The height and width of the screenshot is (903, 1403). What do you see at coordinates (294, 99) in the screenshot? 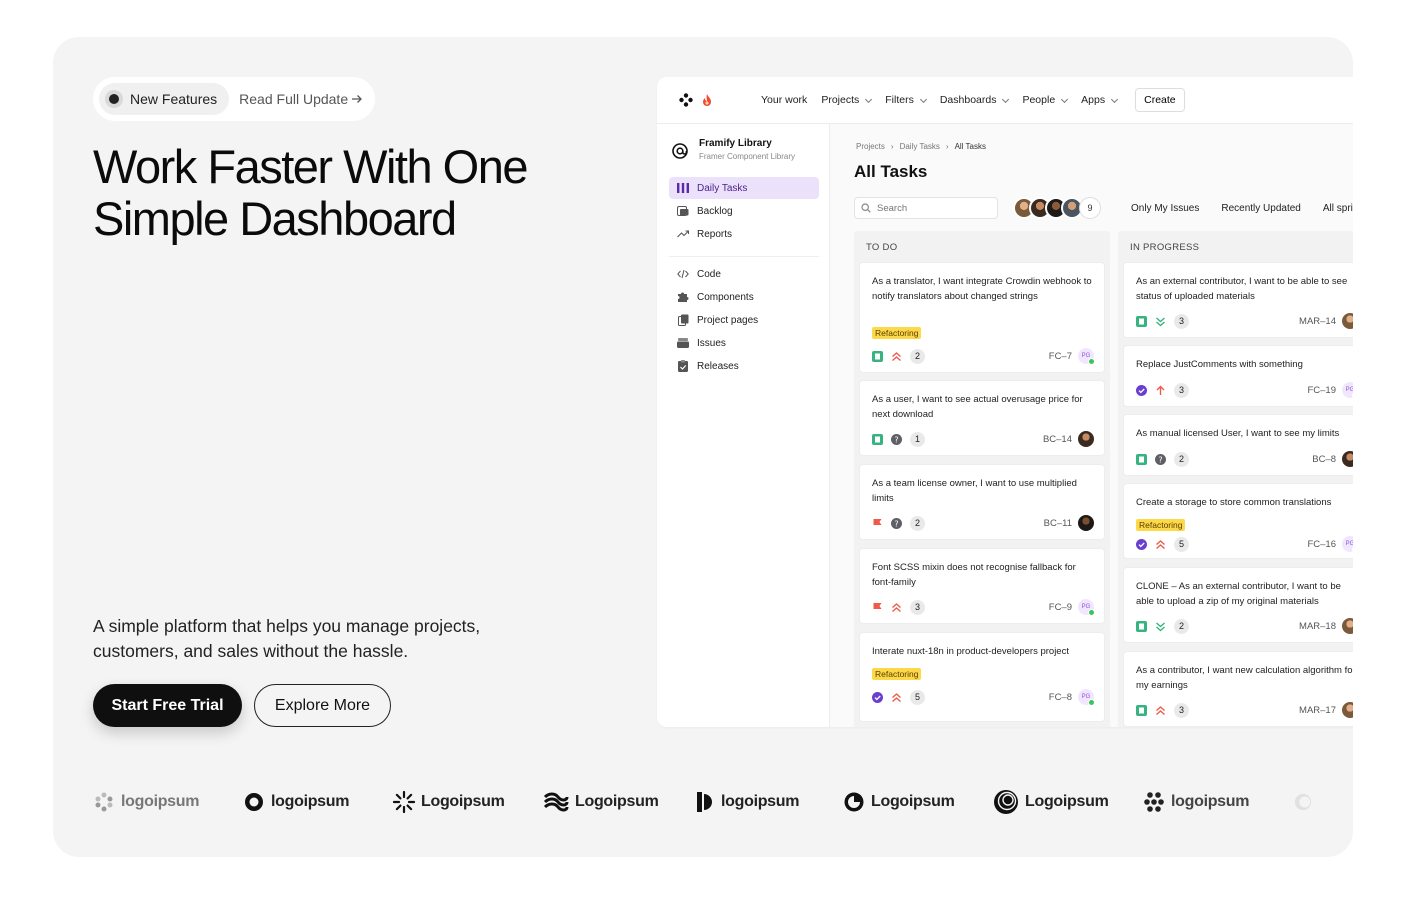
I see `read-full-update-label: Read Full Update` at bounding box center [294, 99].